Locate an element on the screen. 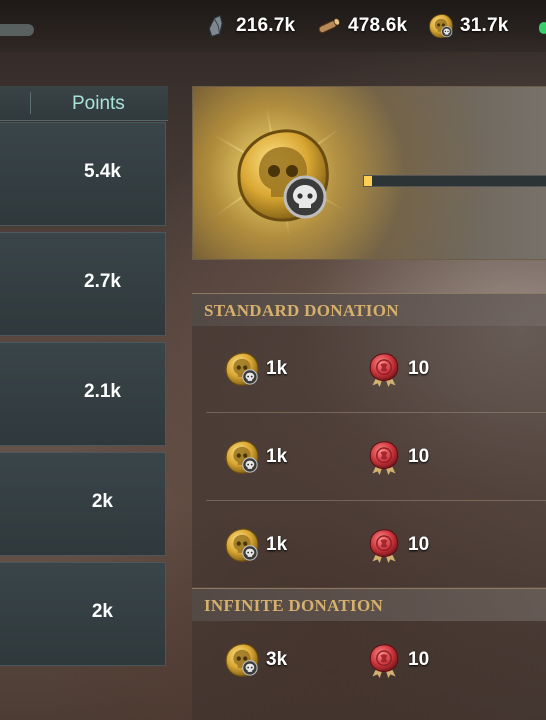 This screenshot has width=546, height=720. donation-cost: 3k is located at coordinates (255, 660).